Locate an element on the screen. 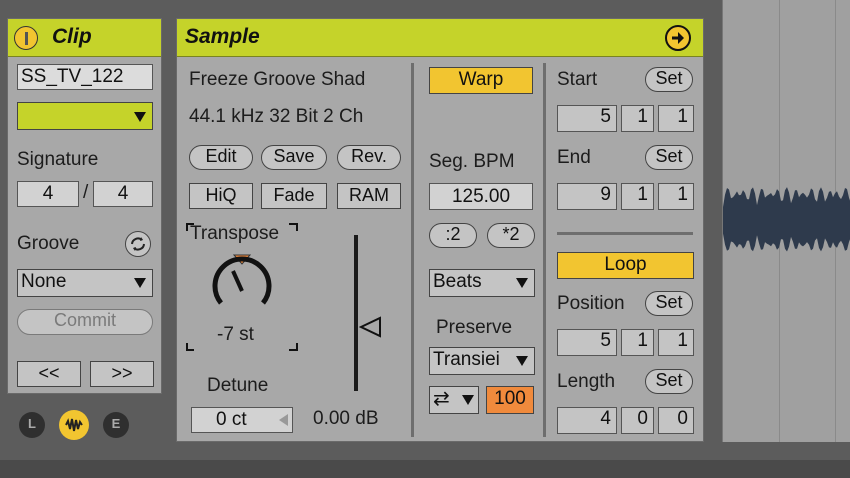 This screenshot has height=478, width=850. bottom-bar is located at coordinates (425, 469).